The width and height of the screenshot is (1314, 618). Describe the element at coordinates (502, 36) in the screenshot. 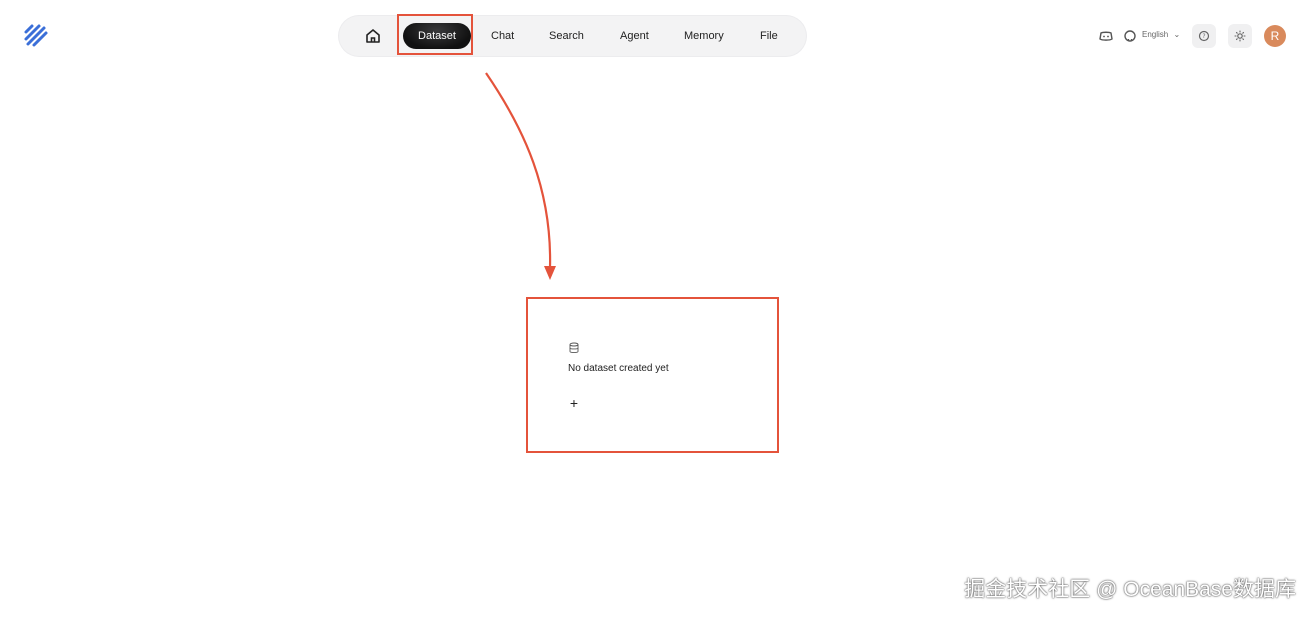

I see `tab-chat: Chat` at that location.